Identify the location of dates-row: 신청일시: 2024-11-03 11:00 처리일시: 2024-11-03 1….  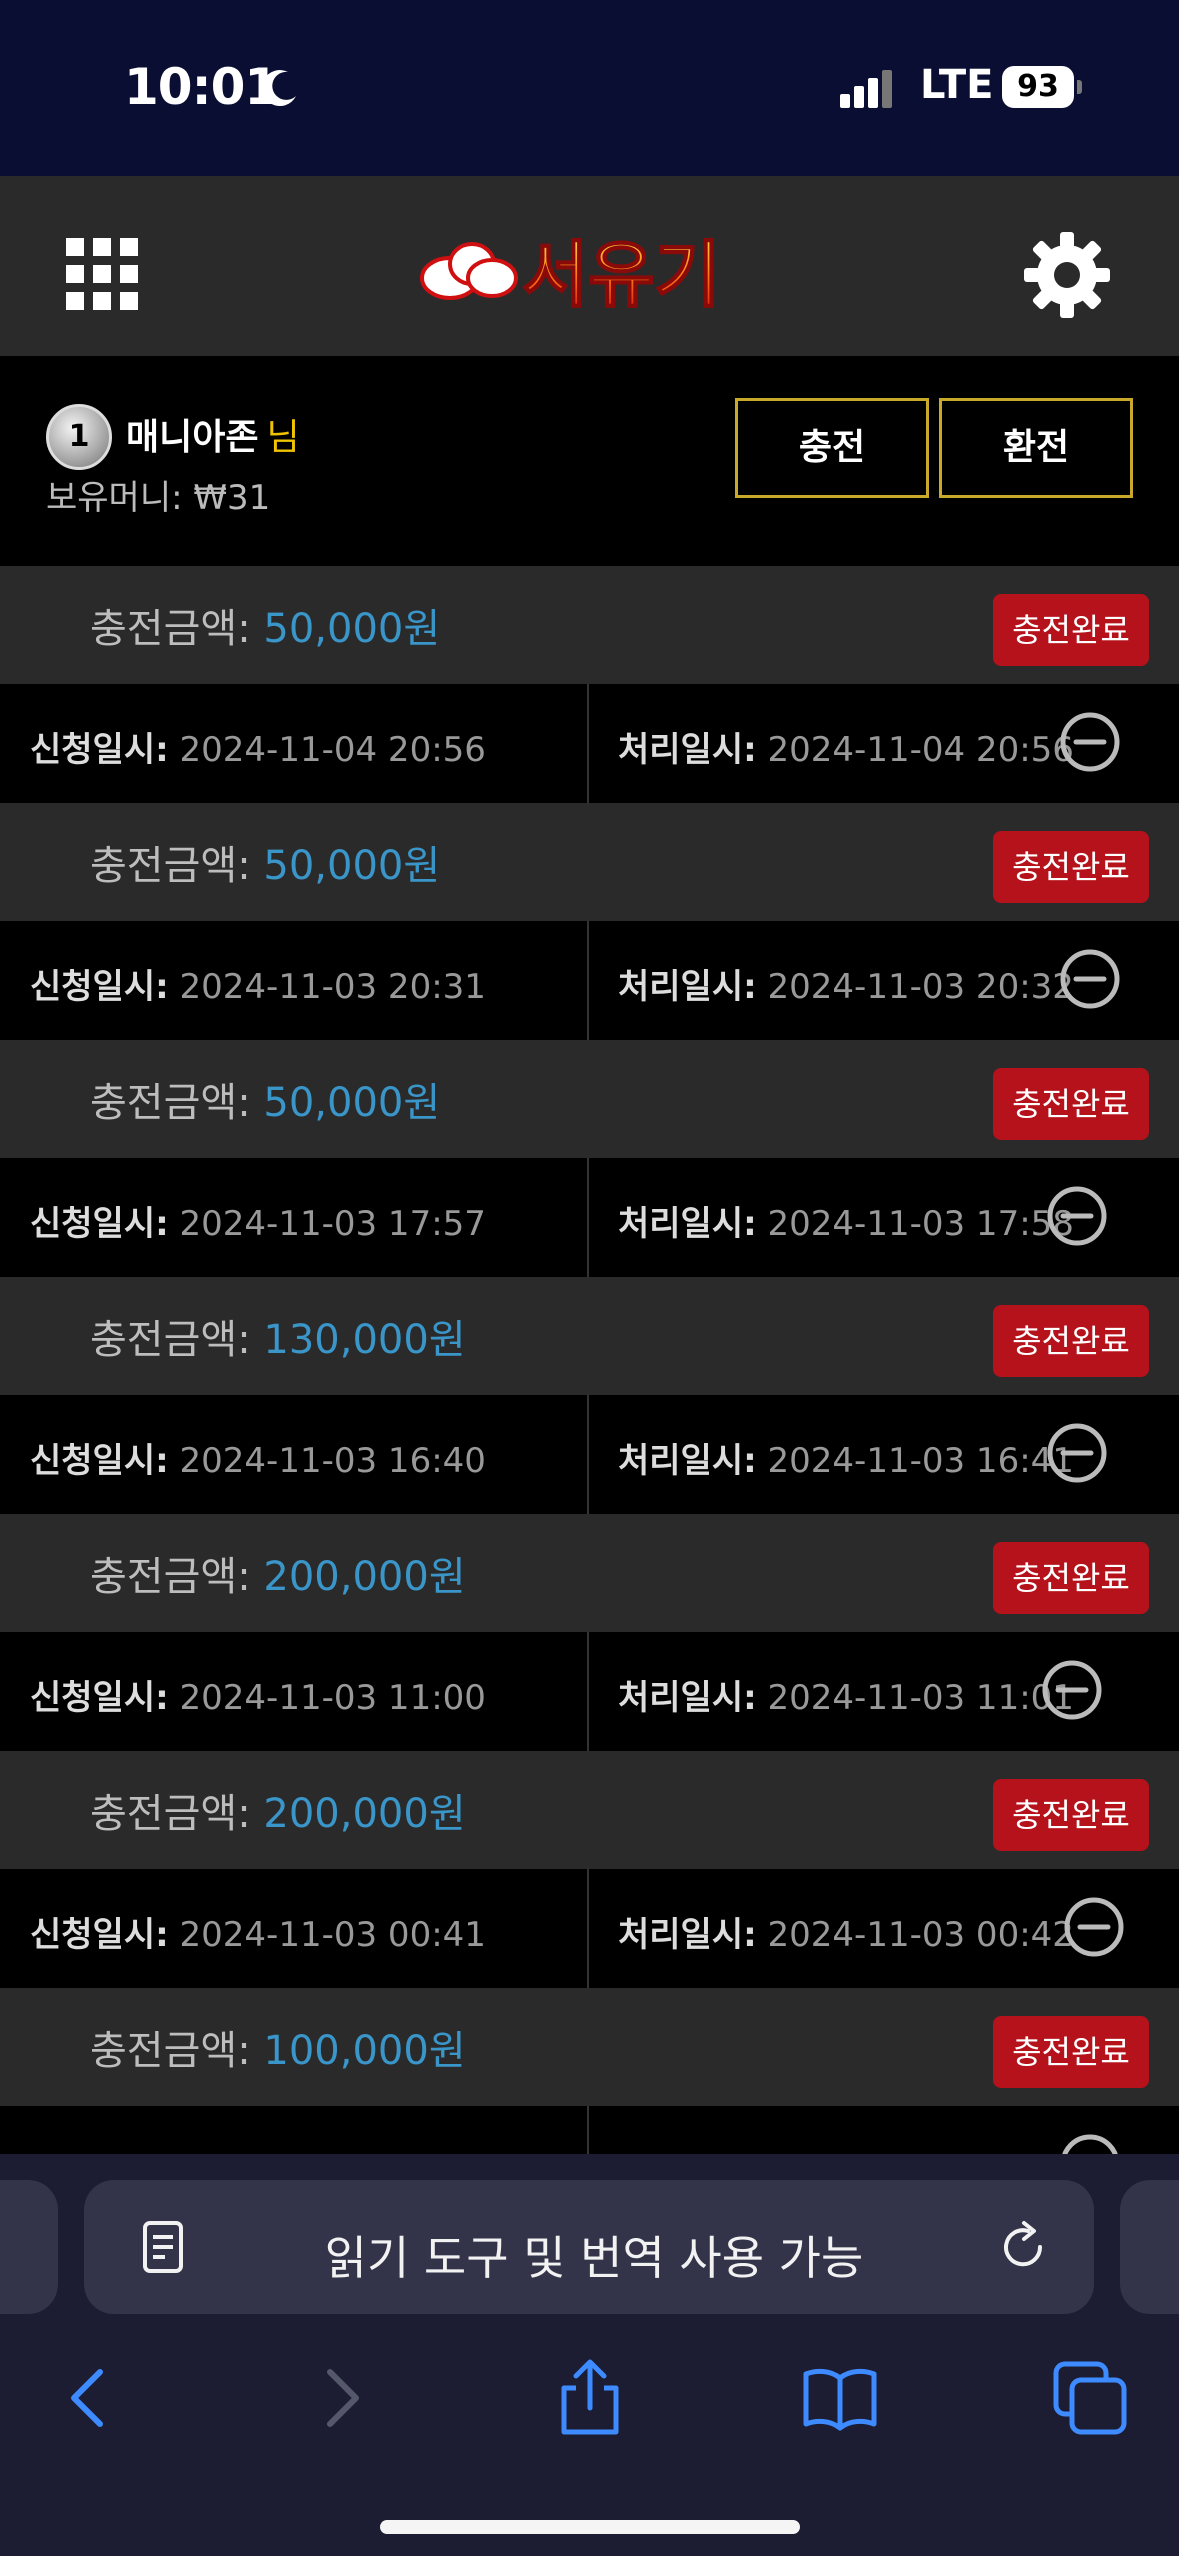
(589, 1691).